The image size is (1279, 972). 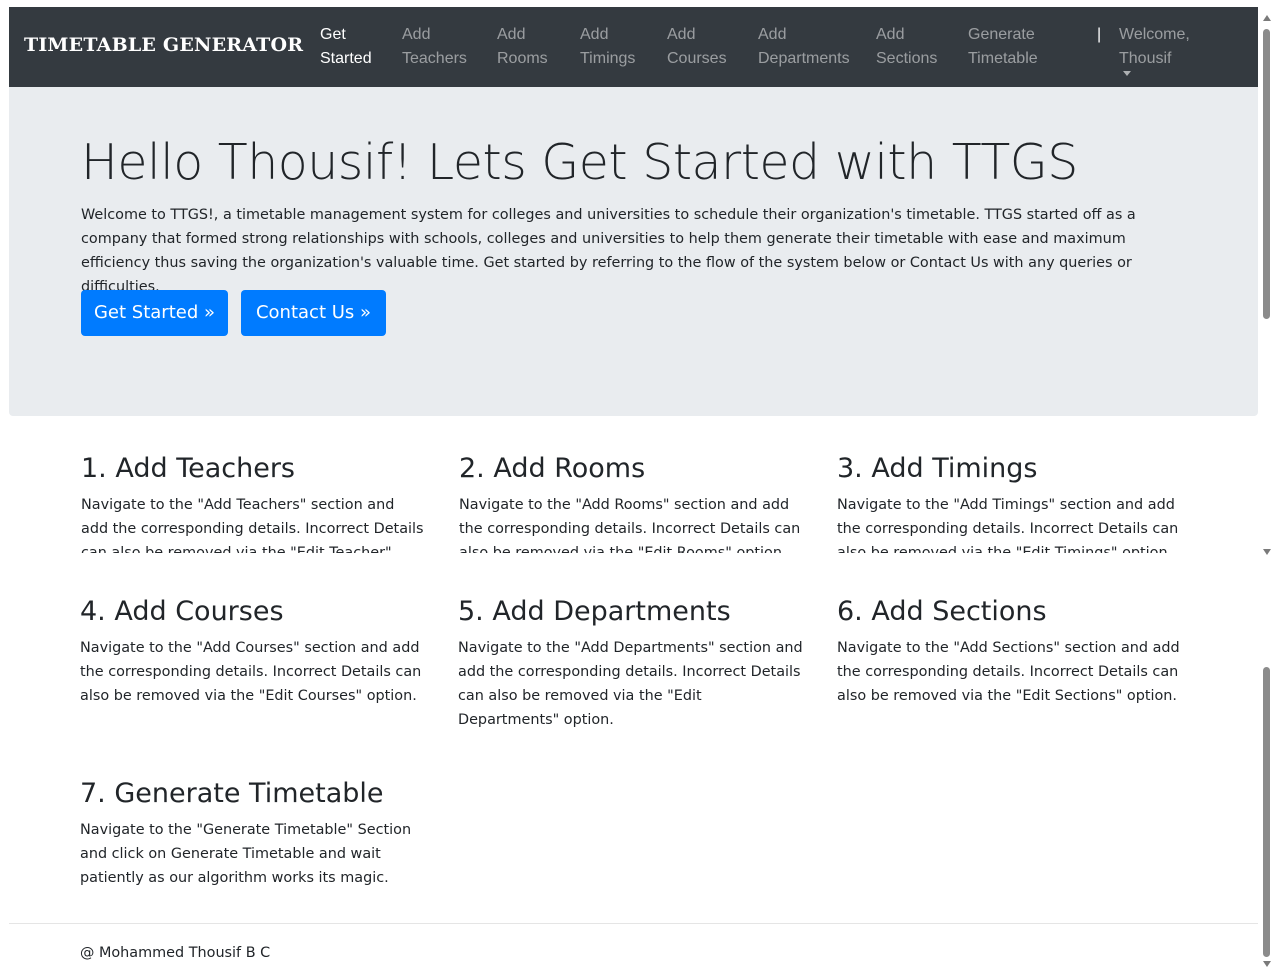 What do you see at coordinates (175, 953) in the screenshot?
I see `footer-text: @ Mohammed Thousif B C` at bounding box center [175, 953].